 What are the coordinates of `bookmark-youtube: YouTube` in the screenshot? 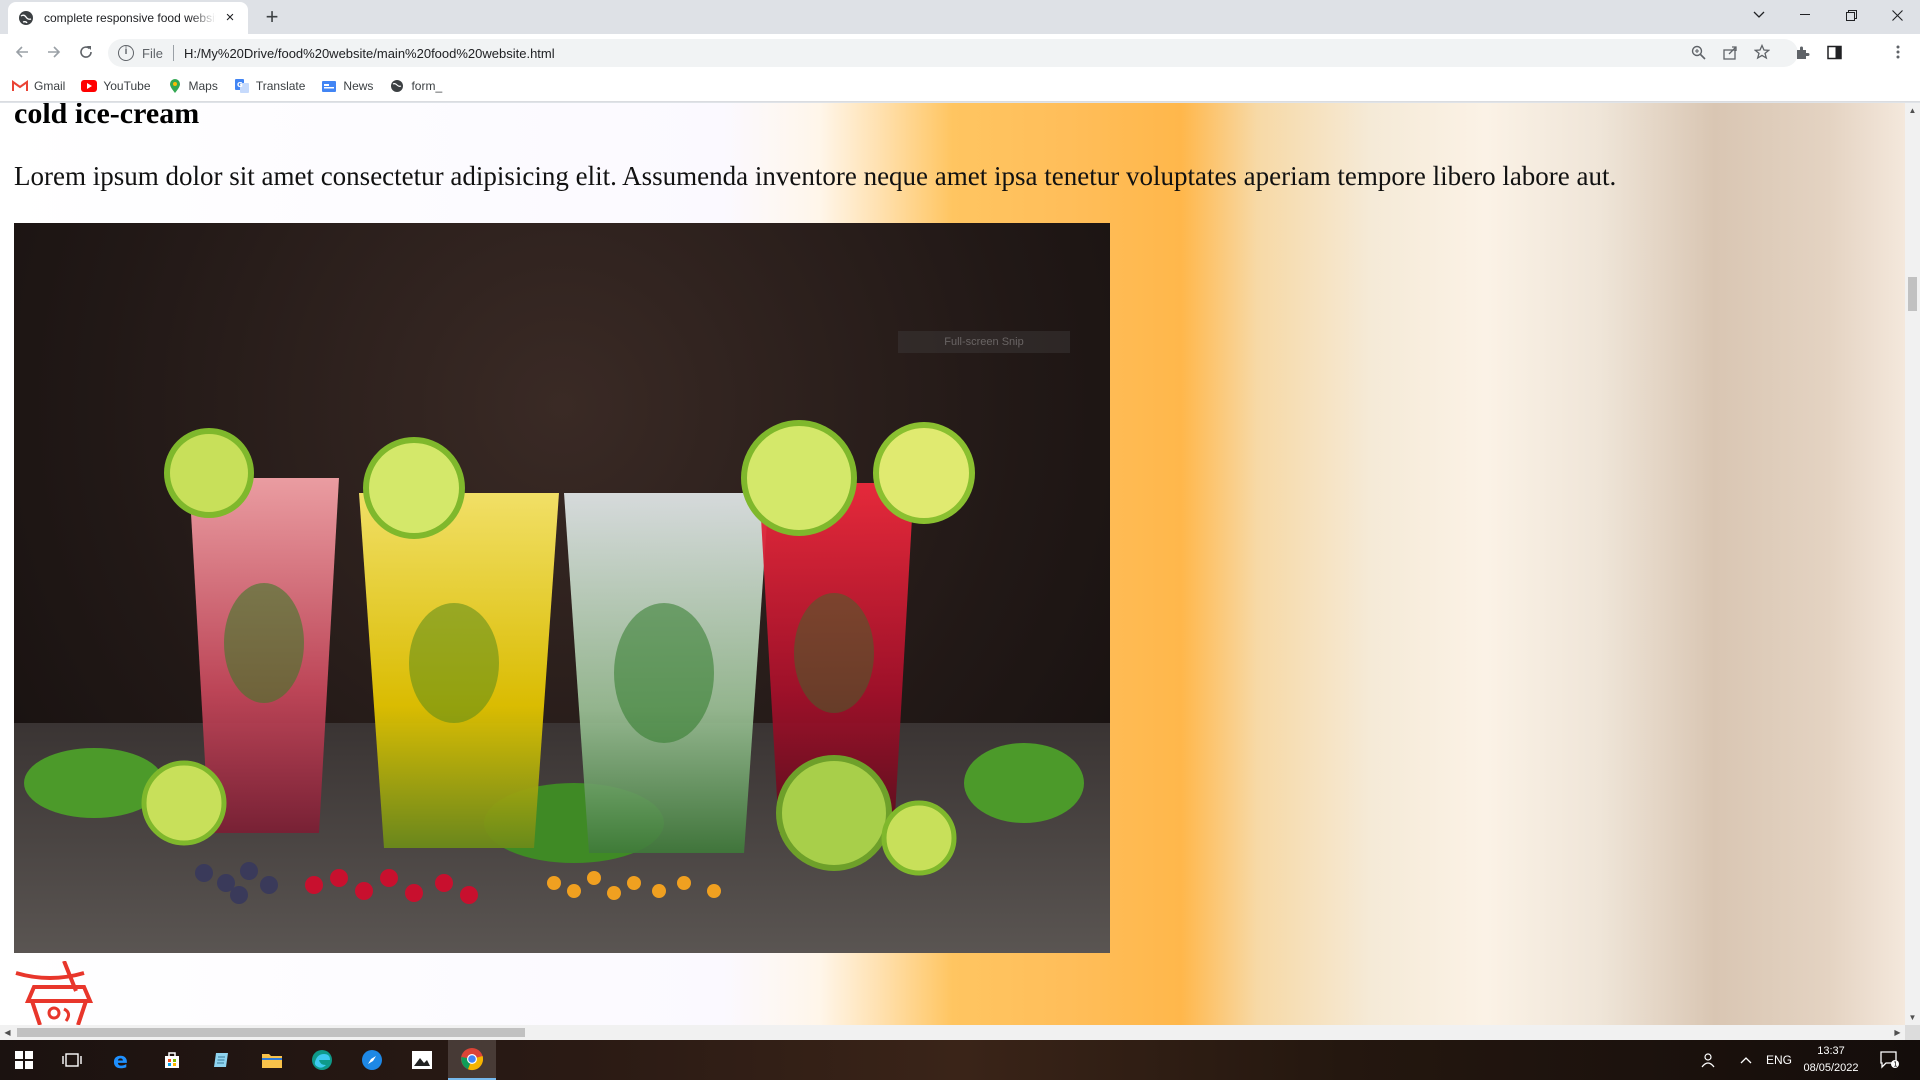 It's located at (116, 86).